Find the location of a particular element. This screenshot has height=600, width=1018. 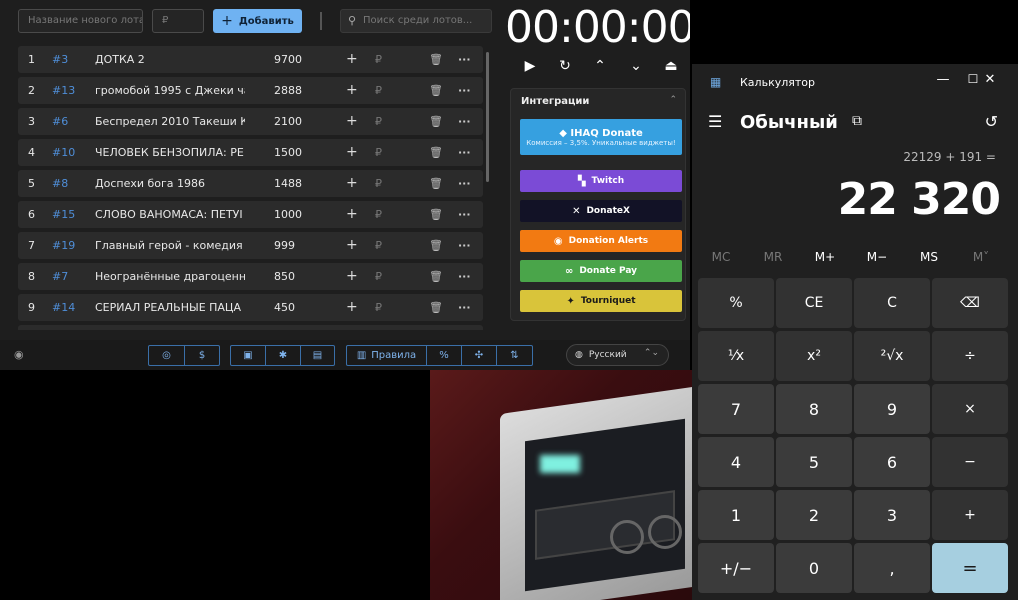

lot-price-input: ₽ is located at coordinates (178, 21).